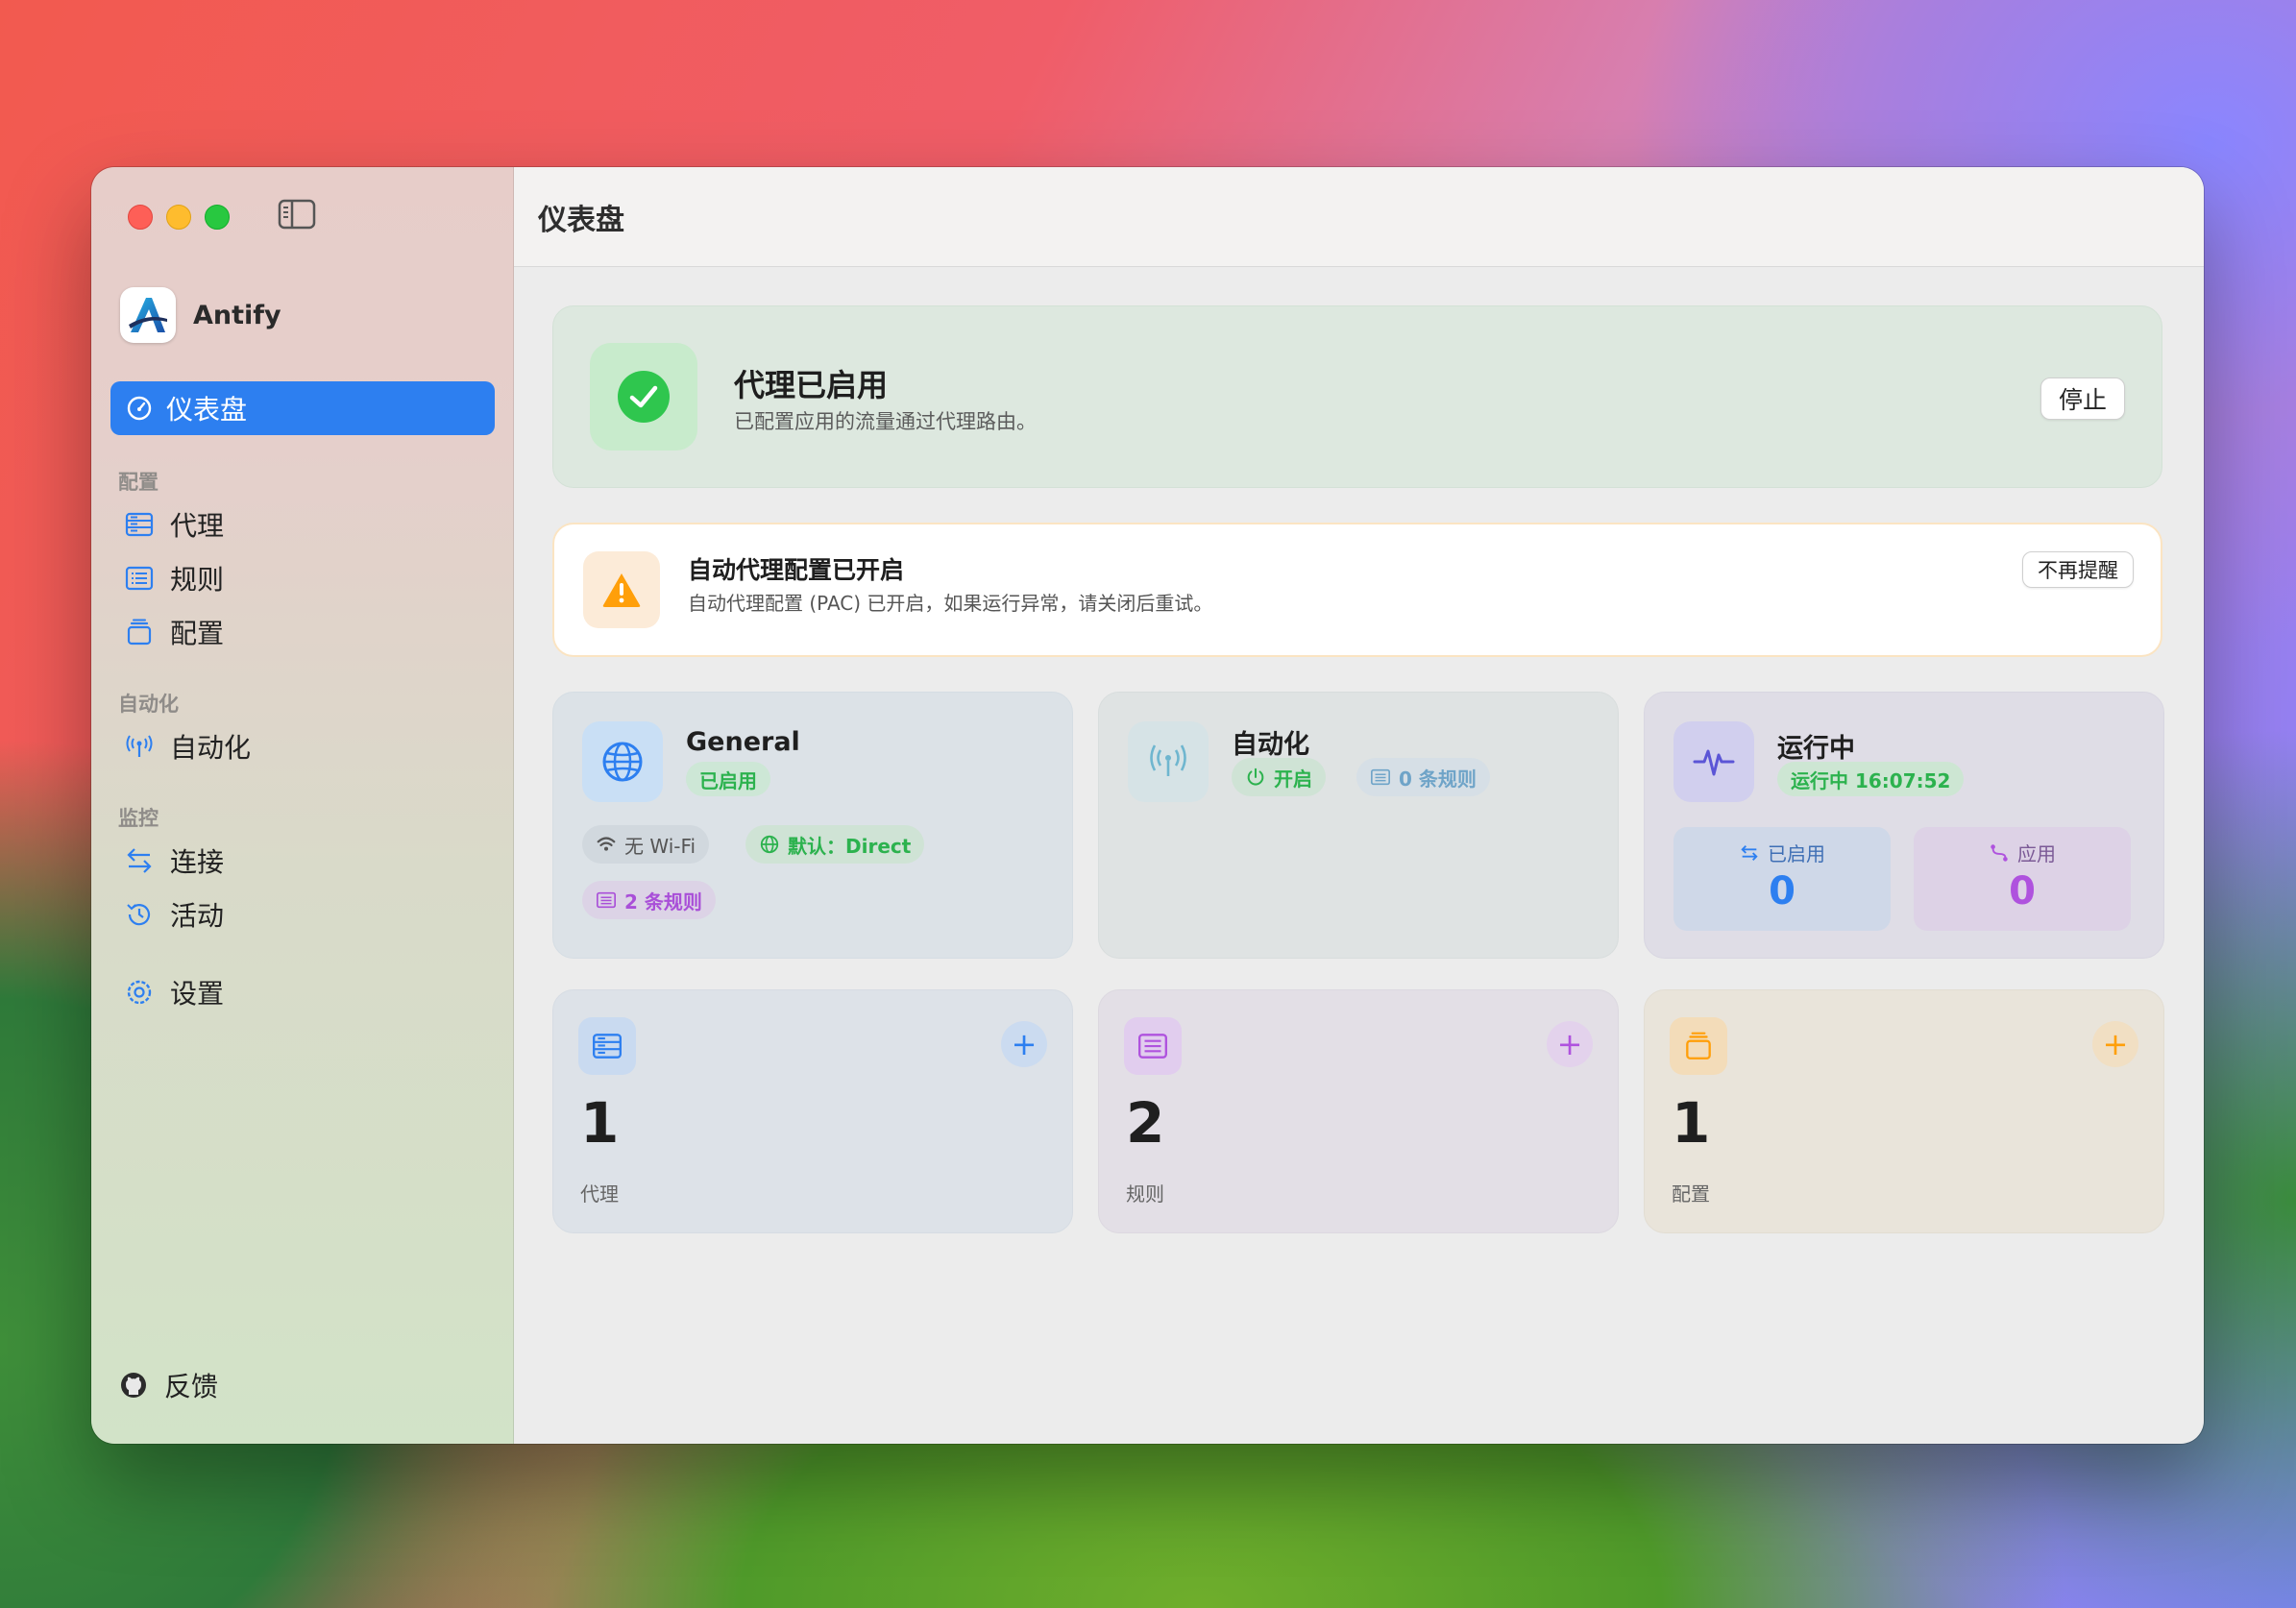 This screenshot has width=2296, height=1608. What do you see at coordinates (1816, 749) in the screenshot?
I see `running-title: 运行中` at bounding box center [1816, 749].